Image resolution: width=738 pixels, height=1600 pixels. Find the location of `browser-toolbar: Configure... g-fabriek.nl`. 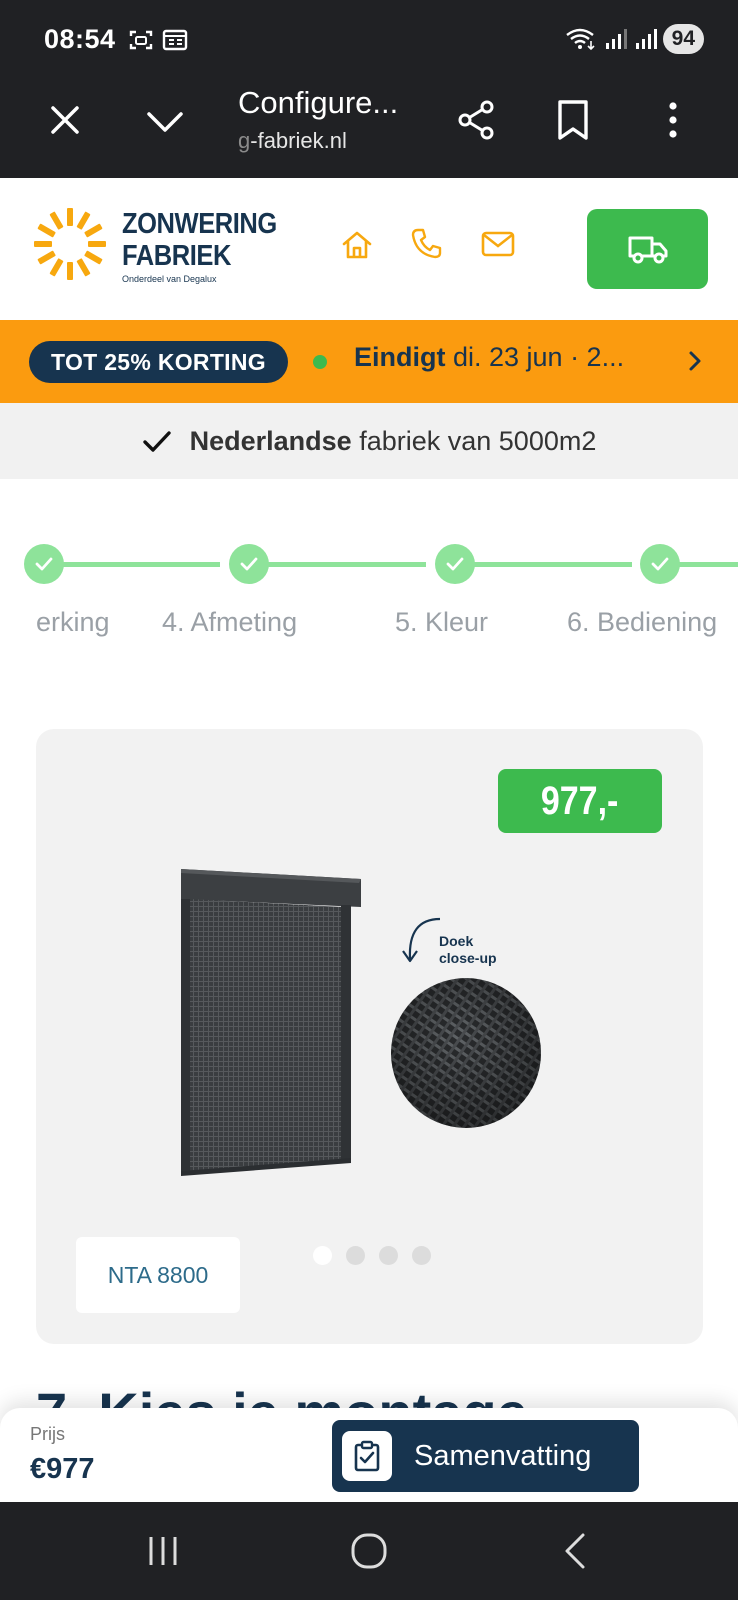

browser-toolbar: Configure... g-fabriek.nl is located at coordinates (369, 129).